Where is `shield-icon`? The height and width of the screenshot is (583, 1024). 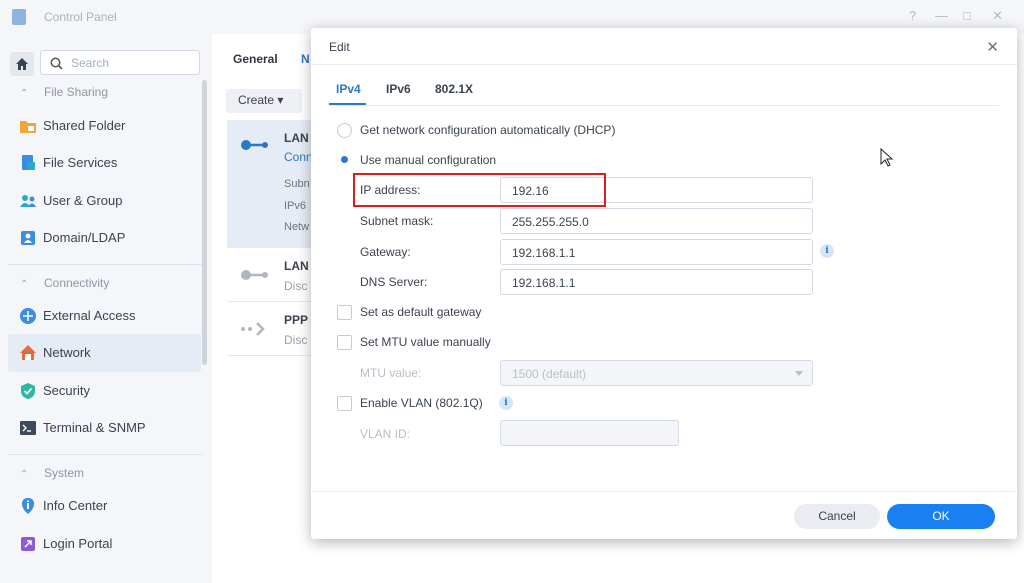
shield-icon is located at coordinates (28, 391).